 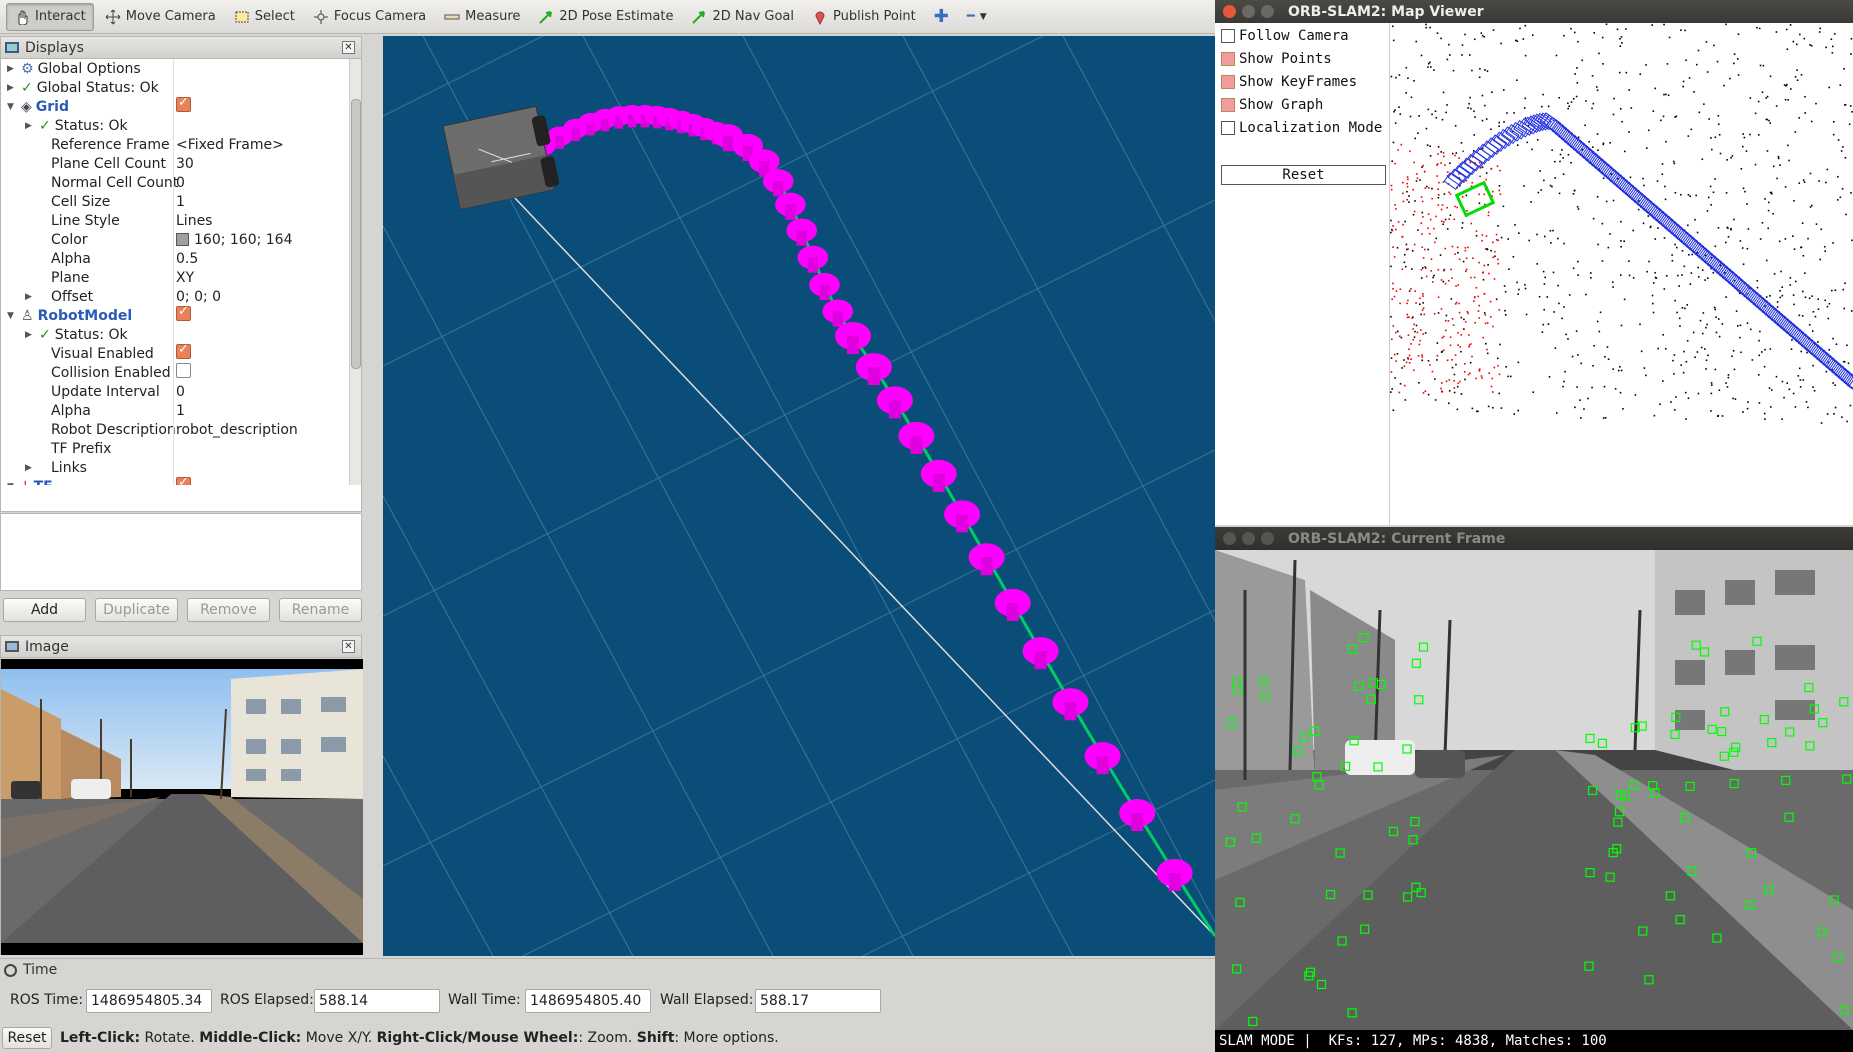 I want to click on tree-row-value-text: 1, so click(x=180, y=410).